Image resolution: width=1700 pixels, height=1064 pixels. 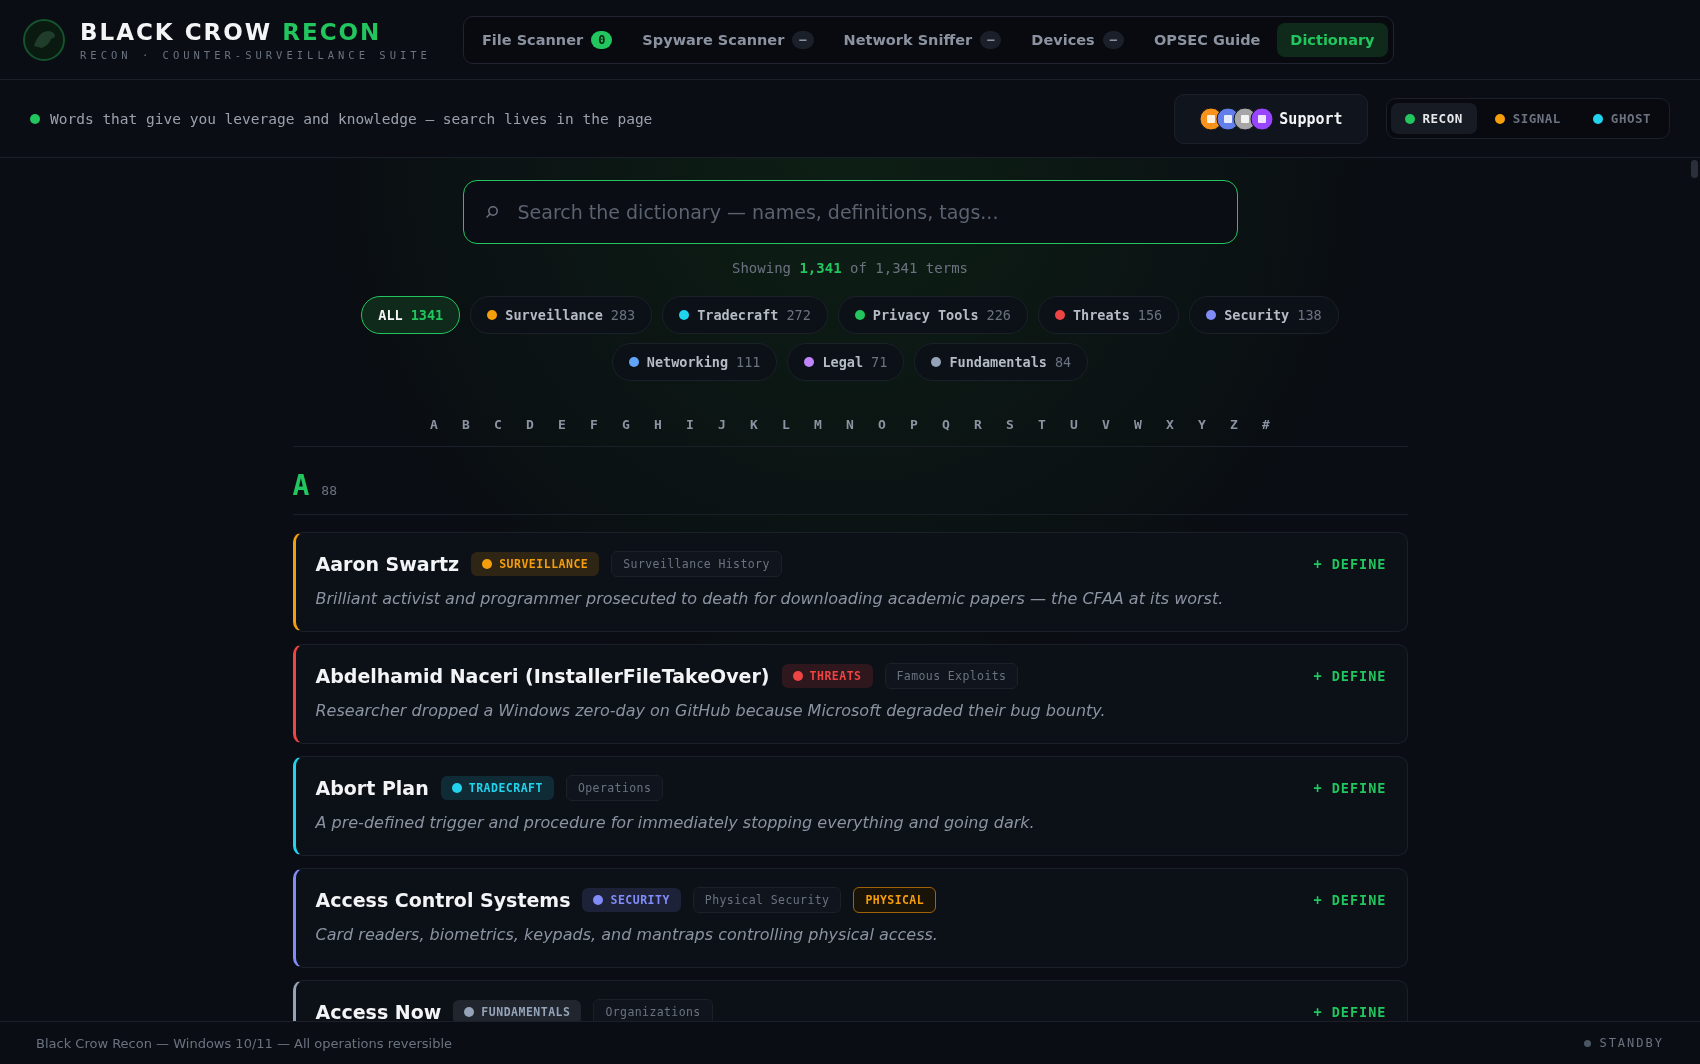 What do you see at coordinates (561, 315) in the screenshot?
I see `category-filter: Surveillance 283` at bounding box center [561, 315].